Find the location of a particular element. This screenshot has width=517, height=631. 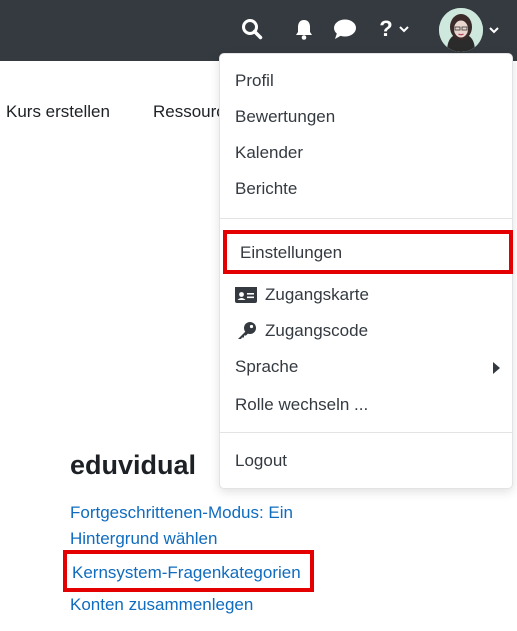

menu-item-kalender: Kalender is located at coordinates (366, 153).